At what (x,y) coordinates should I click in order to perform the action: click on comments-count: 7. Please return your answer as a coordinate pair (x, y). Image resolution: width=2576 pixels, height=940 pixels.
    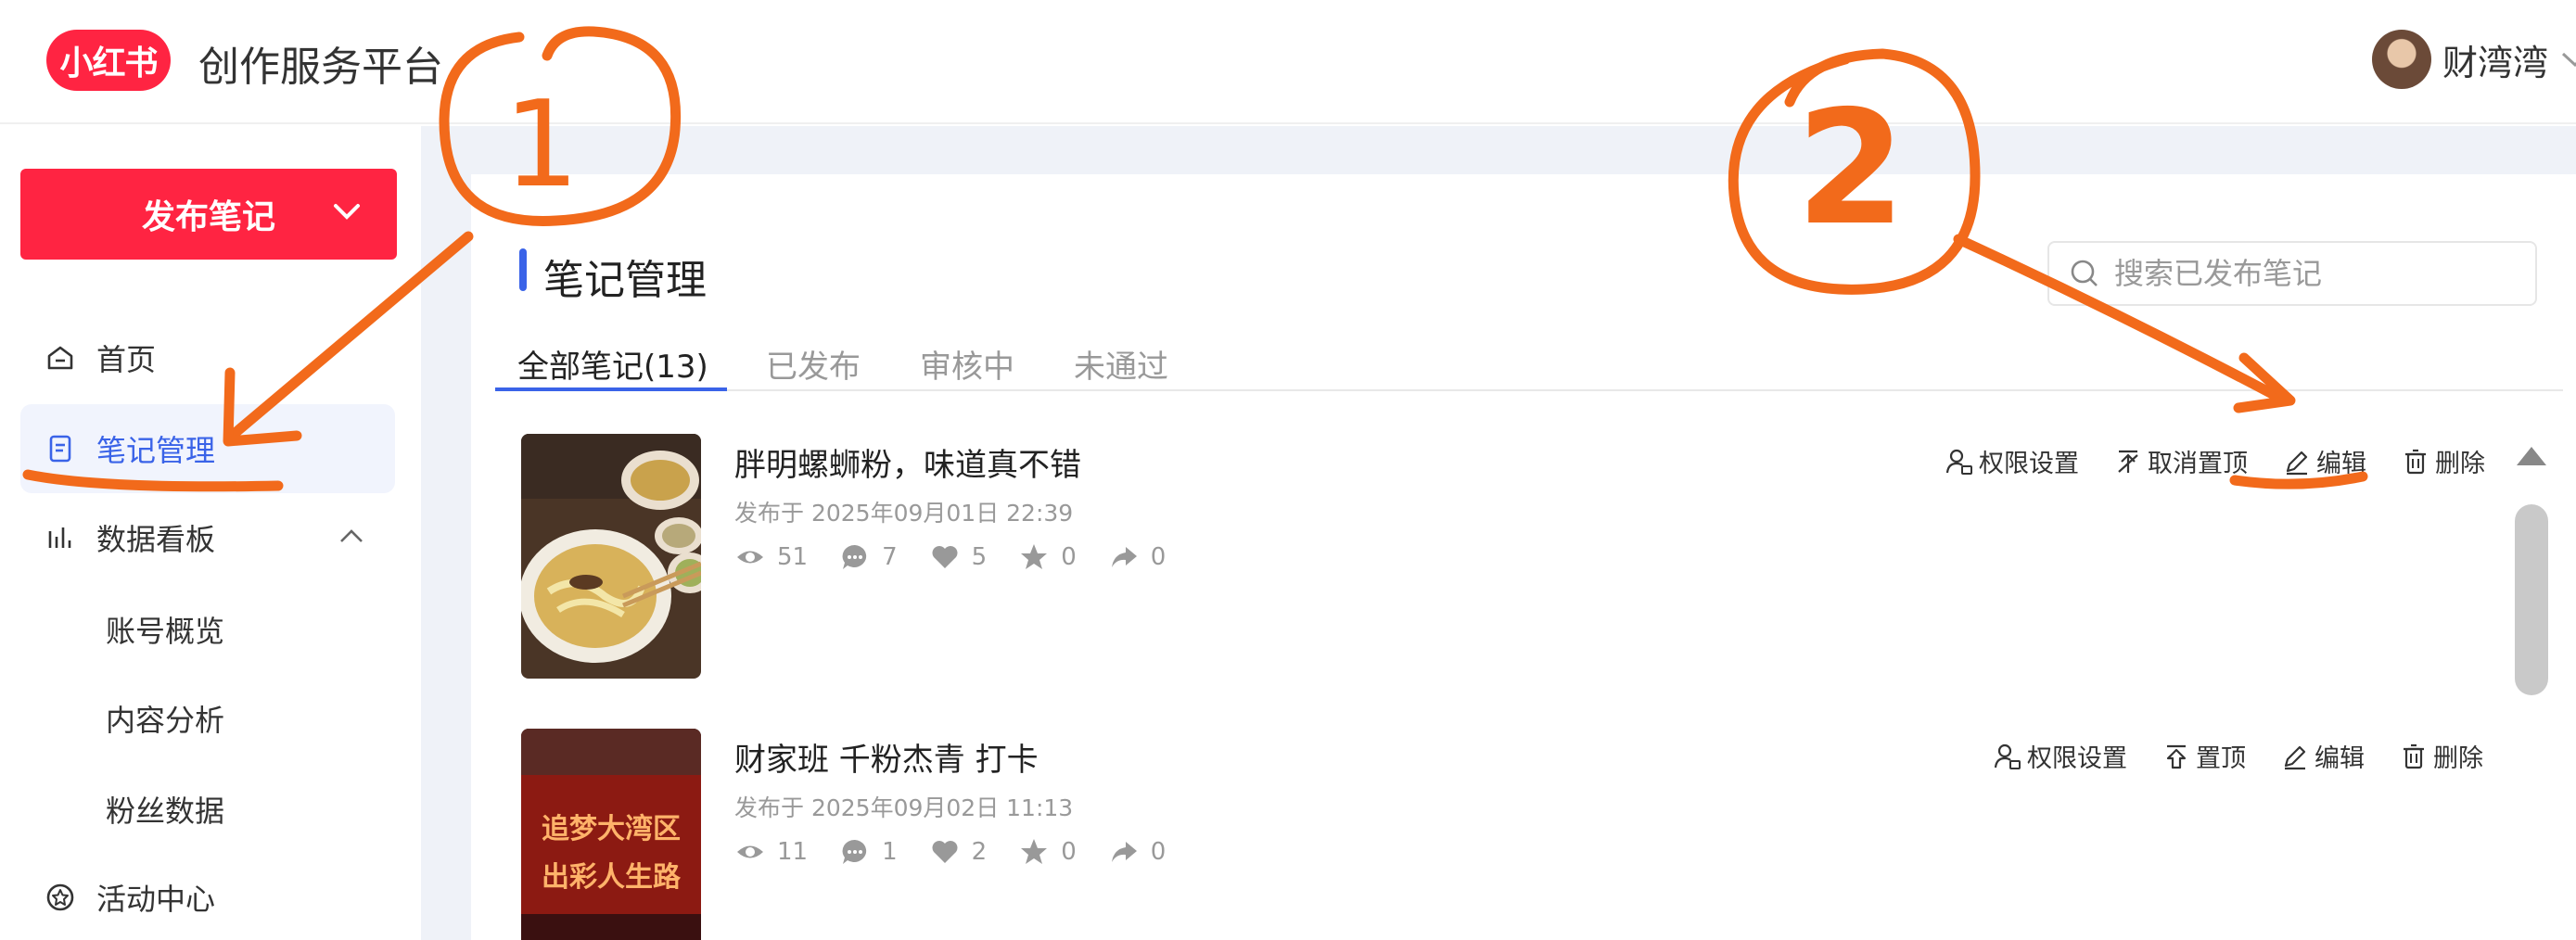
    Looking at the image, I should click on (890, 557).